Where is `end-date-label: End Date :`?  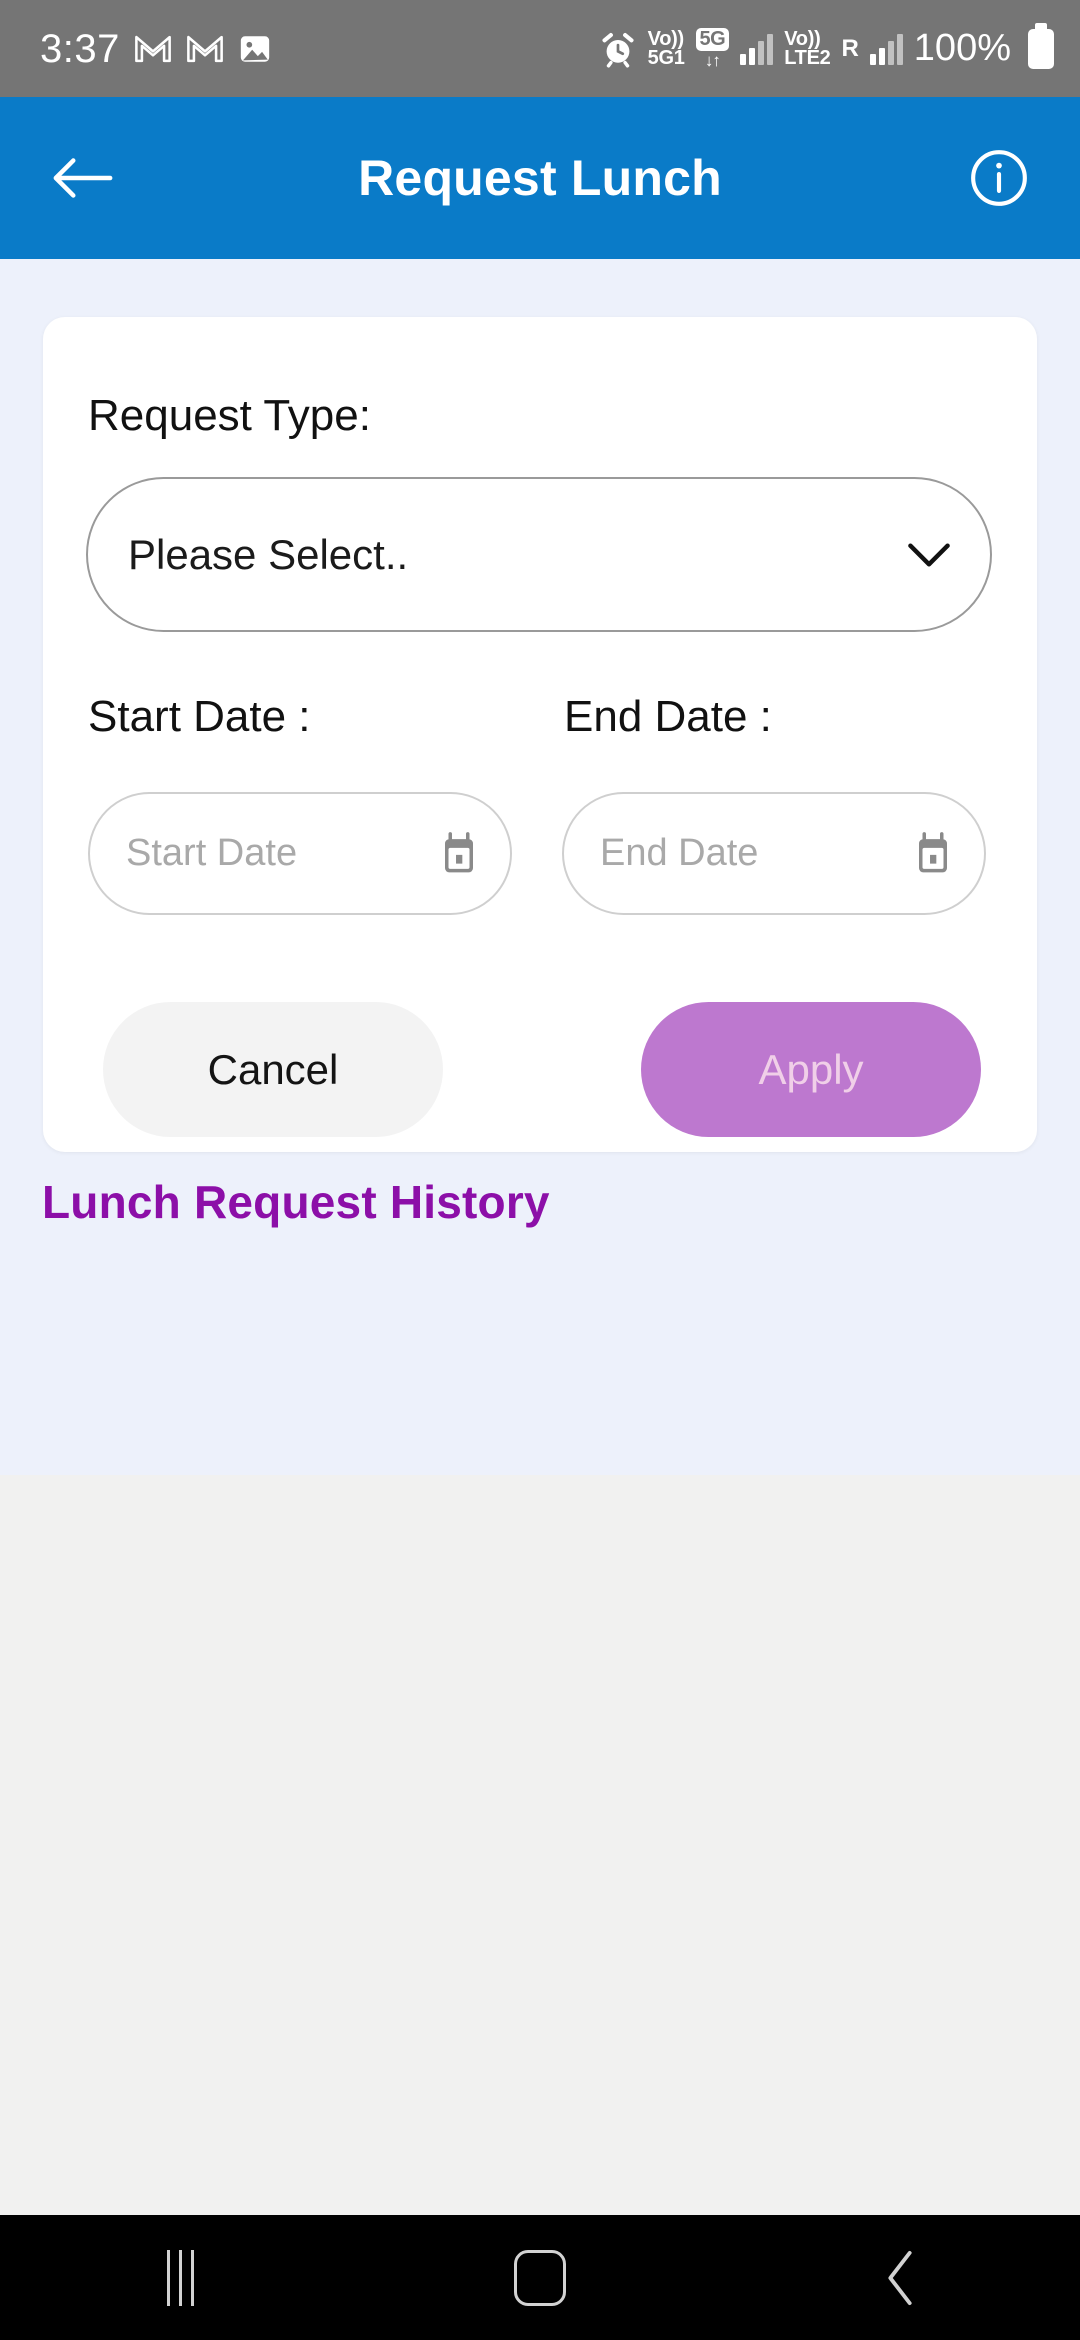 end-date-label: End Date : is located at coordinates (668, 716).